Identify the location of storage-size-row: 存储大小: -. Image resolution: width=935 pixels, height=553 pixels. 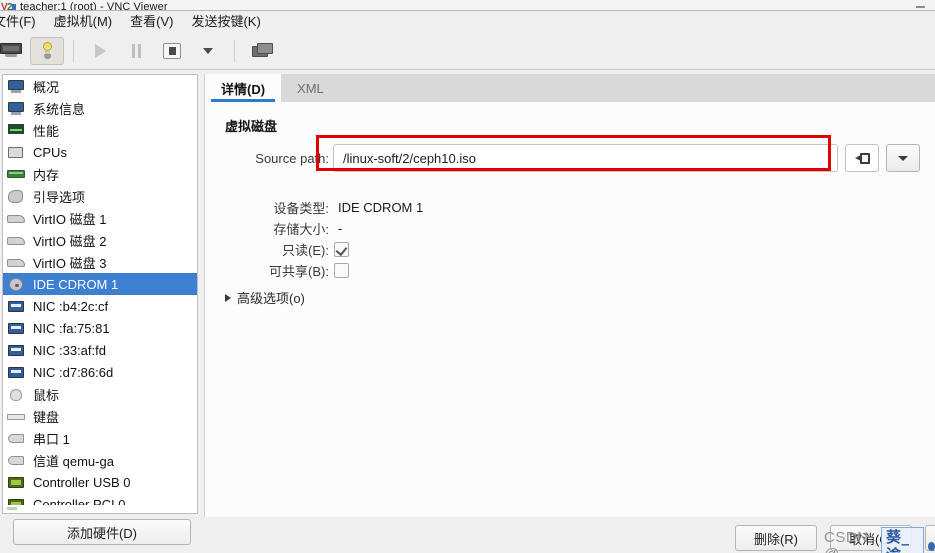
(283, 228).